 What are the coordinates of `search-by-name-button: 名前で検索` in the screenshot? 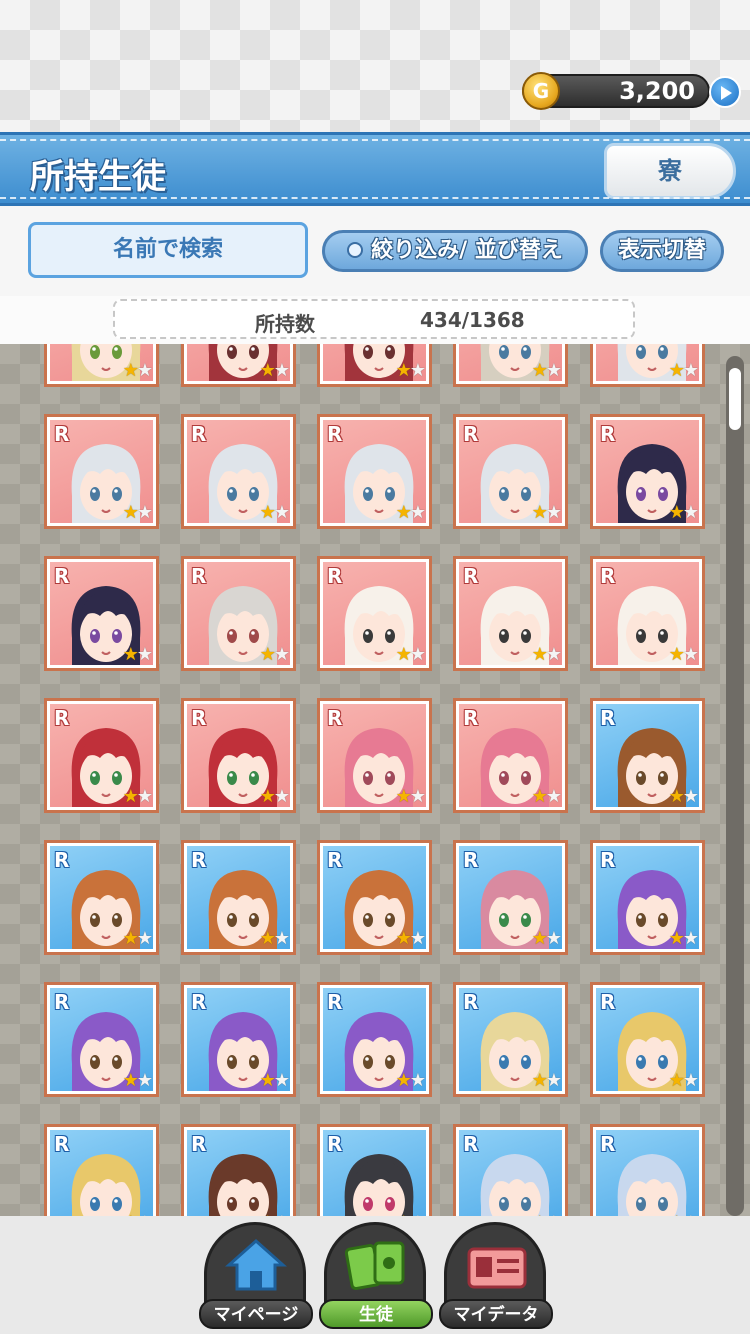 It's located at (168, 250).